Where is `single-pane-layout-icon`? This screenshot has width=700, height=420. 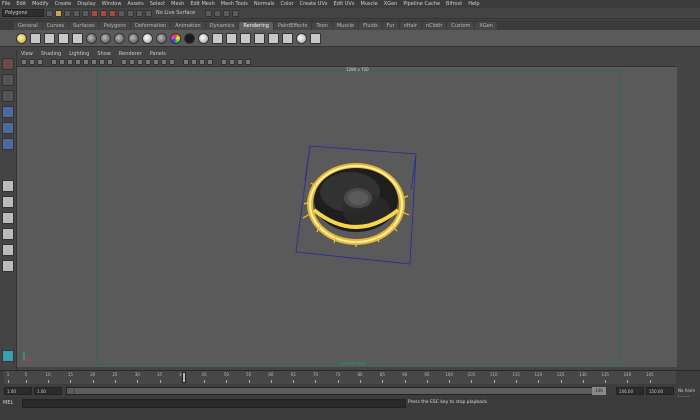 single-pane-layout-icon is located at coordinates (8, 186).